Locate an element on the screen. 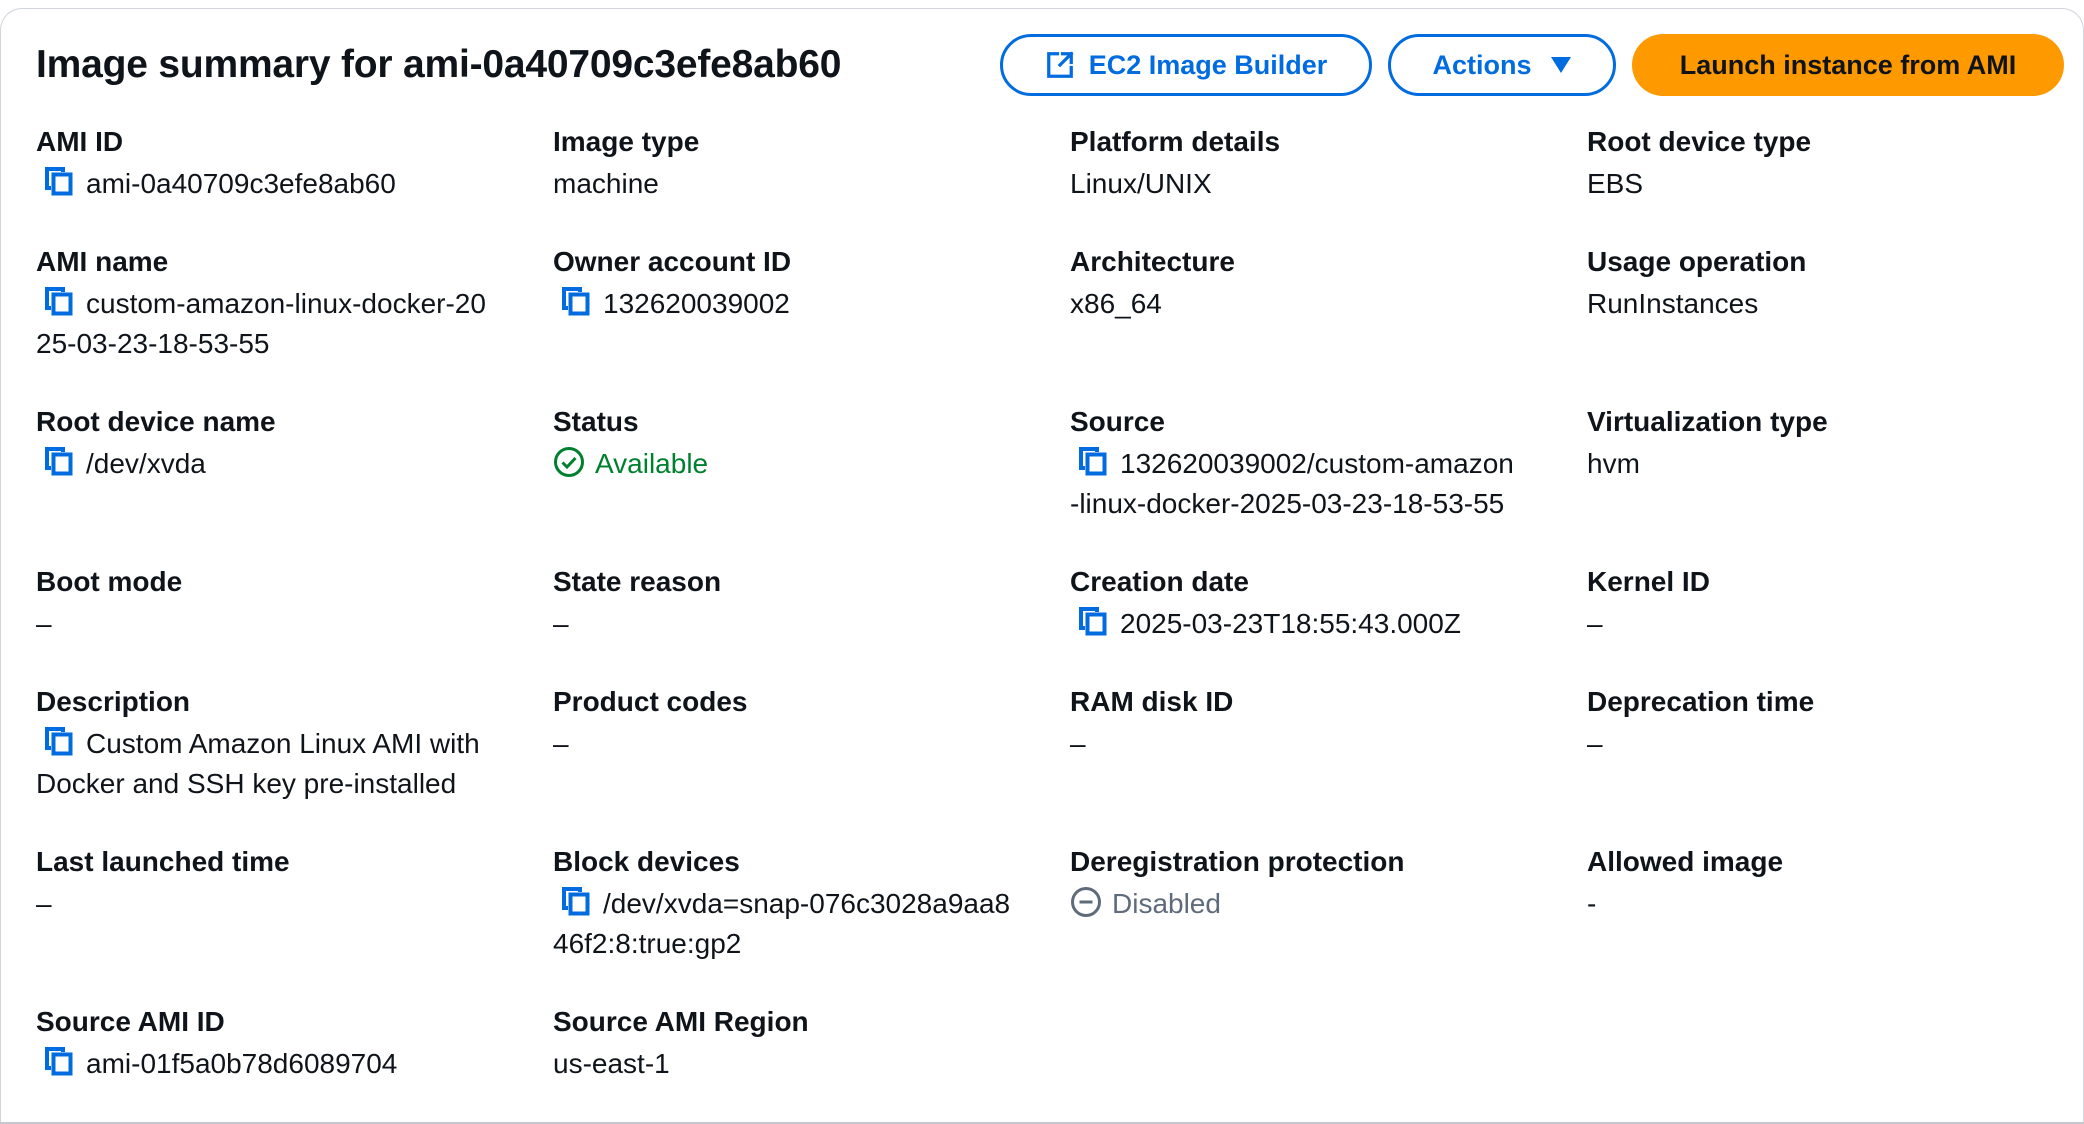  product-codes-value: – is located at coordinates (561, 743).